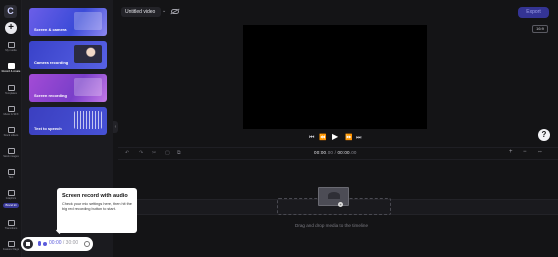 The image size is (558, 257). Describe the element at coordinates (540, 152) in the screenshot. I see `fit-timeline-icon: ⇔` at that location.